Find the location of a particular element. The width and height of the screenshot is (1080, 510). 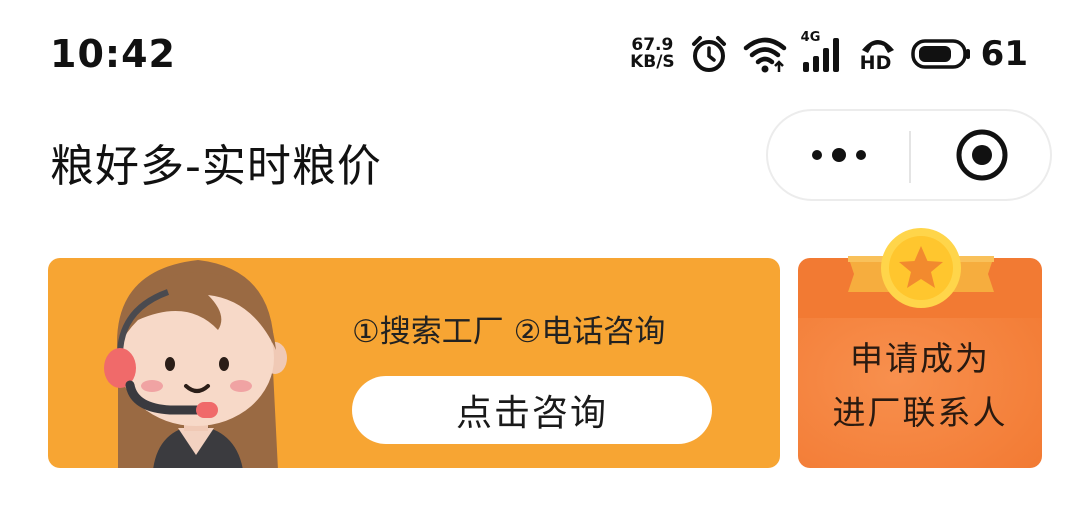

signal-bars-icon is located at coordinates (820, 55).